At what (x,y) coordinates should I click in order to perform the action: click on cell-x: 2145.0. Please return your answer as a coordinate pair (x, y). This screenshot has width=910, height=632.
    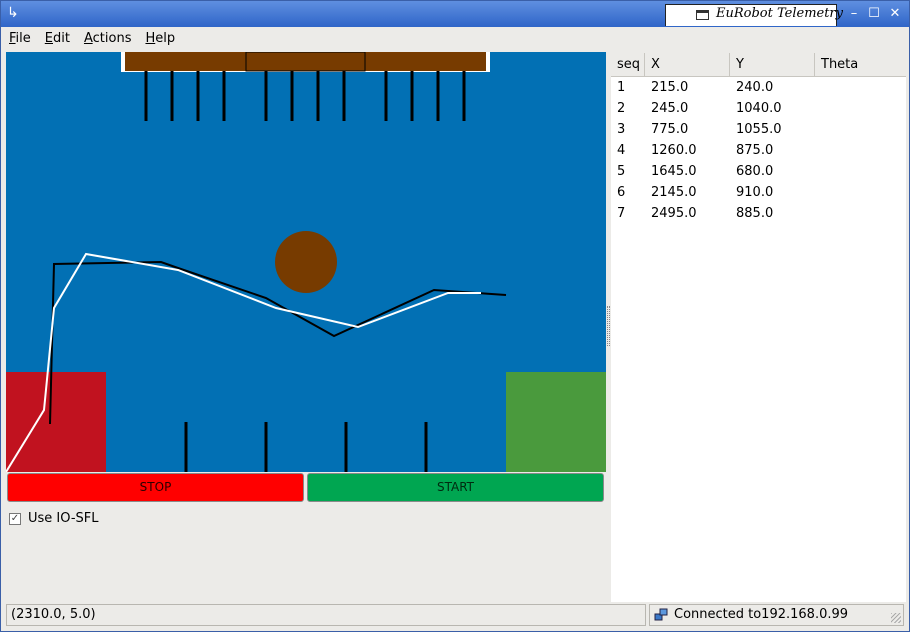
    Looking at the image, I should click on (674, 192).